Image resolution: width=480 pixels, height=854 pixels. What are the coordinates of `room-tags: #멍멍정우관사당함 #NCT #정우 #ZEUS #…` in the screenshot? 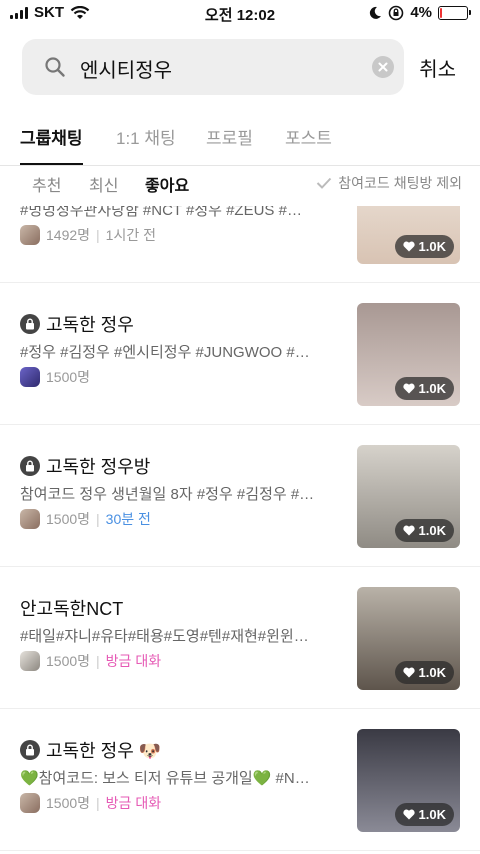 It's located at (161, 212).